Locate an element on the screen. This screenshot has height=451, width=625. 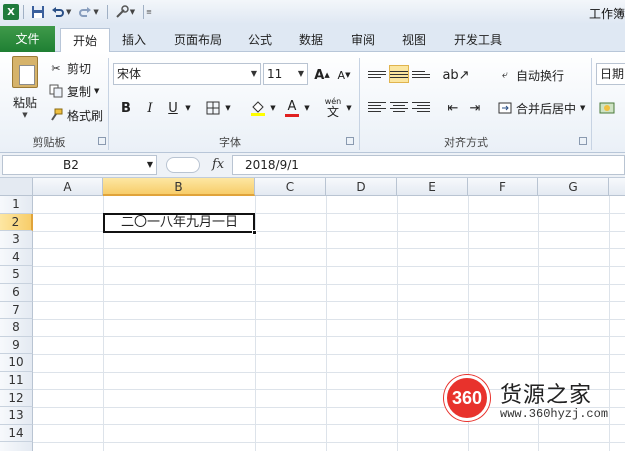
copy-button: 复制 ▼ is located at coordinates (73, 91).